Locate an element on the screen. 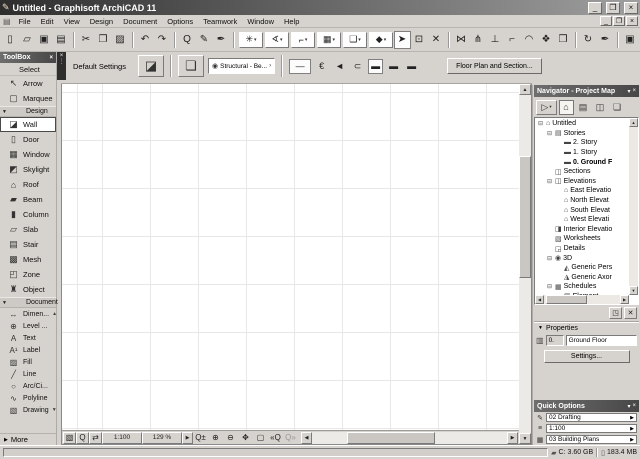 The image size is (640, 459). tree-item-west-elevation: ⌂ West Elevati is located at coordinates (582, 220).